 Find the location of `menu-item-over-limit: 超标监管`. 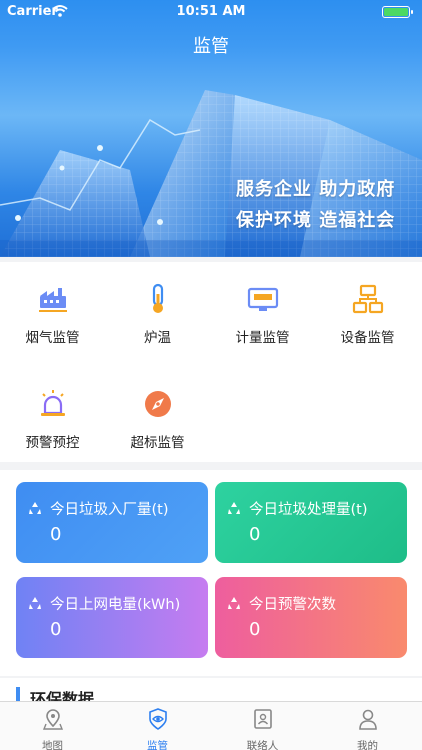

menu-item-over-limit: 超标监管 is located at coordinates (157, 419).